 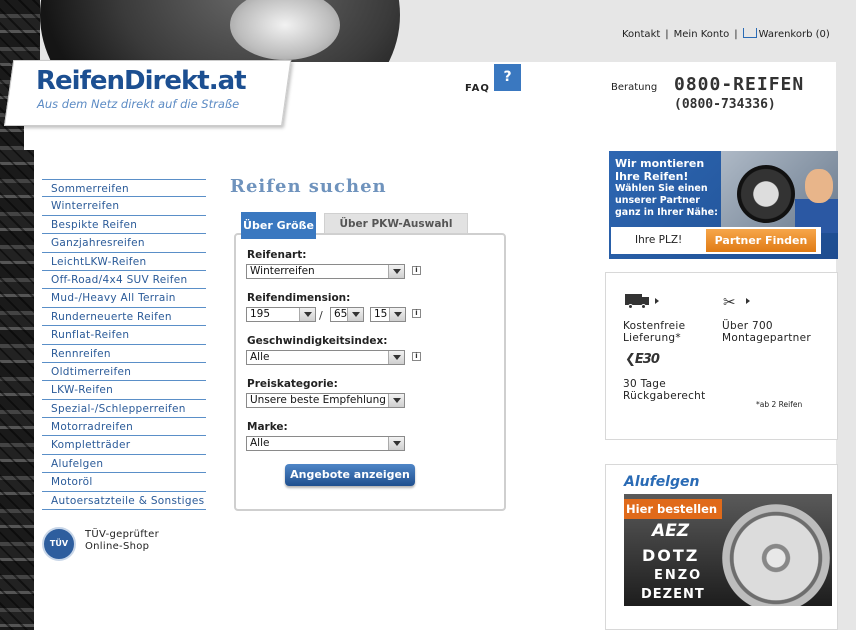 I want to click on nav-item-autoersatzteile: Autoersatzteile & Sonstiges, so click(x=124, y=501).